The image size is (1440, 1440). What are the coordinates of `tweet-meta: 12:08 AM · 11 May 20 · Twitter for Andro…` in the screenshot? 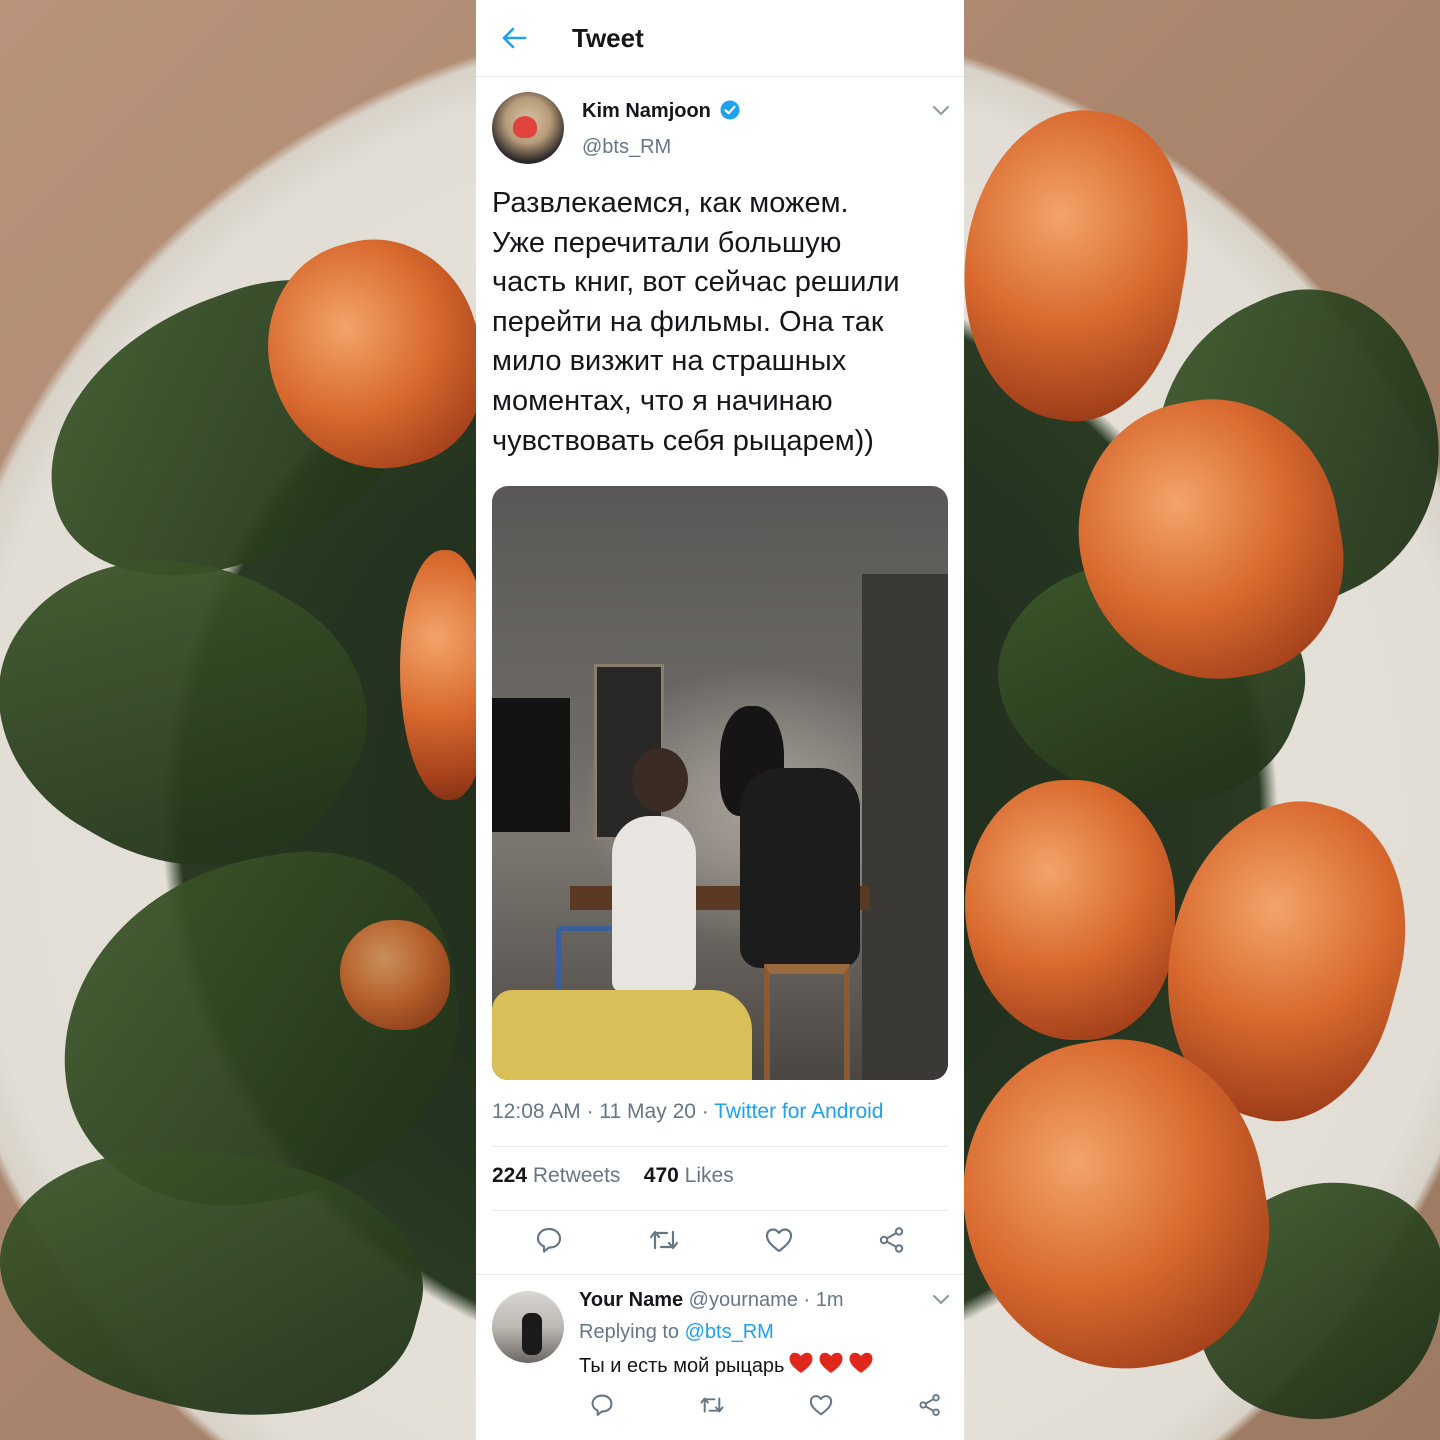 It's located at (687, 1112).